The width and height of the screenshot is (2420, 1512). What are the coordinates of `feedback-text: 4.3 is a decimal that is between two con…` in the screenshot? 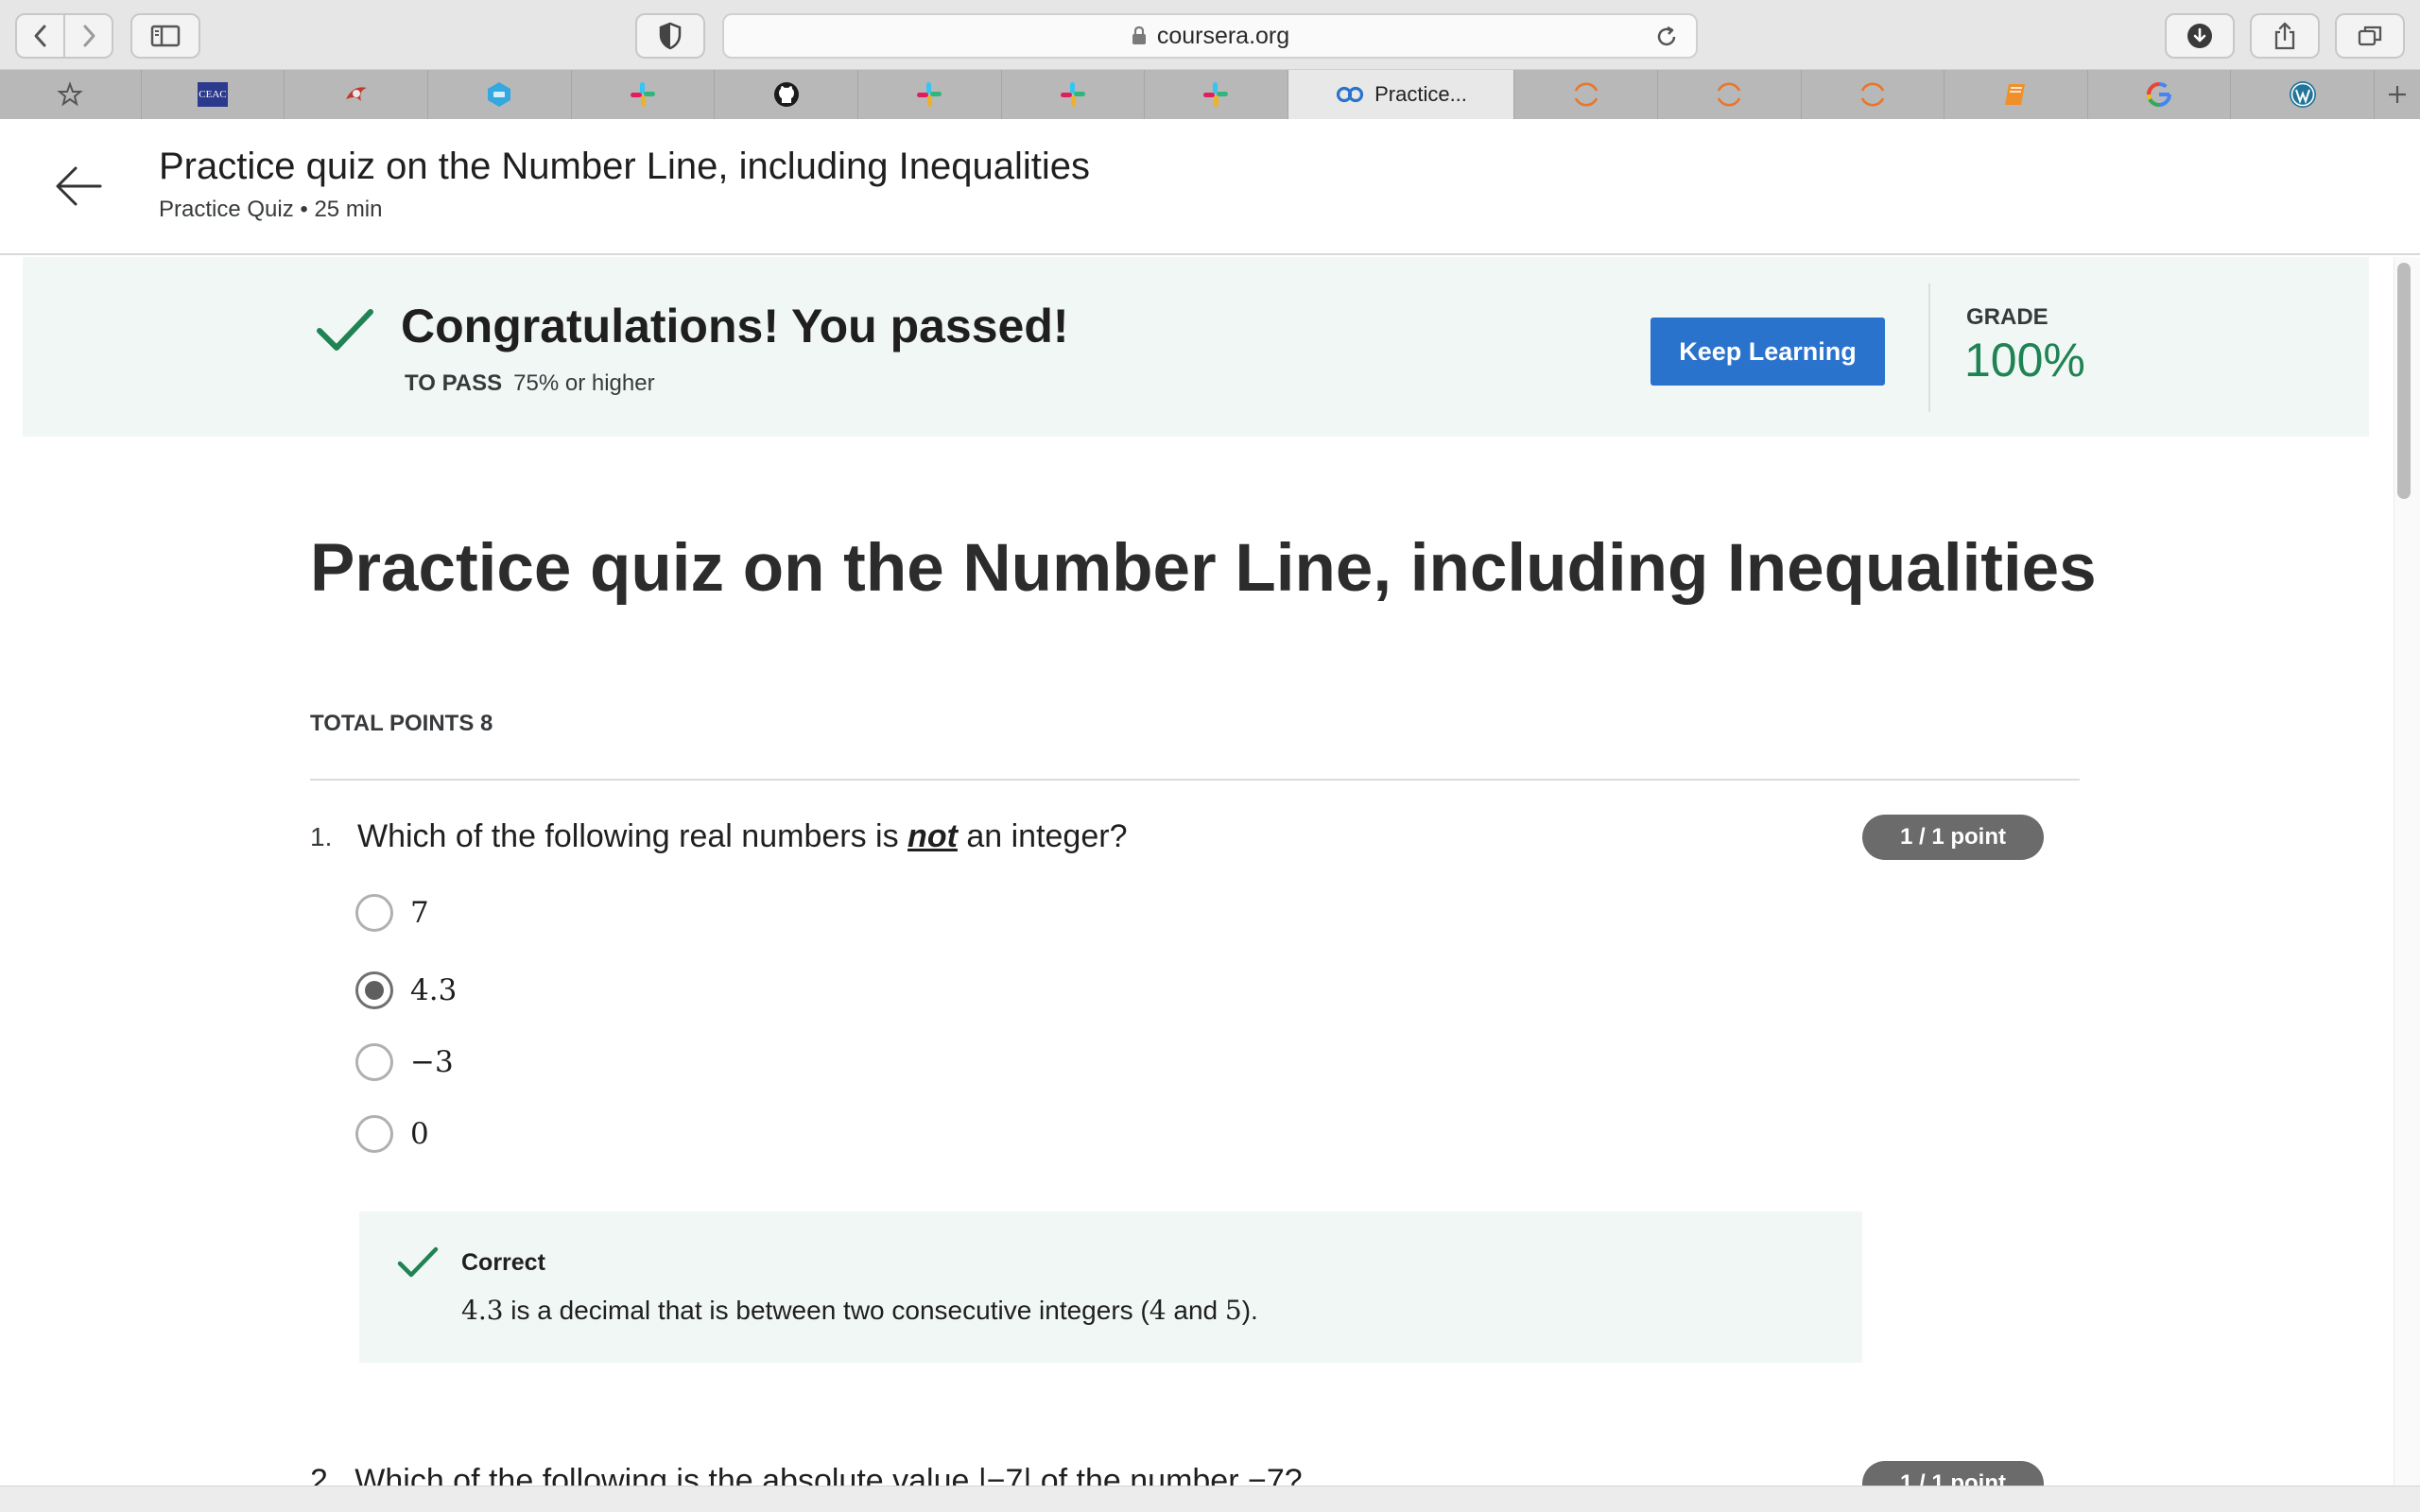 It's located at (859, 1310).